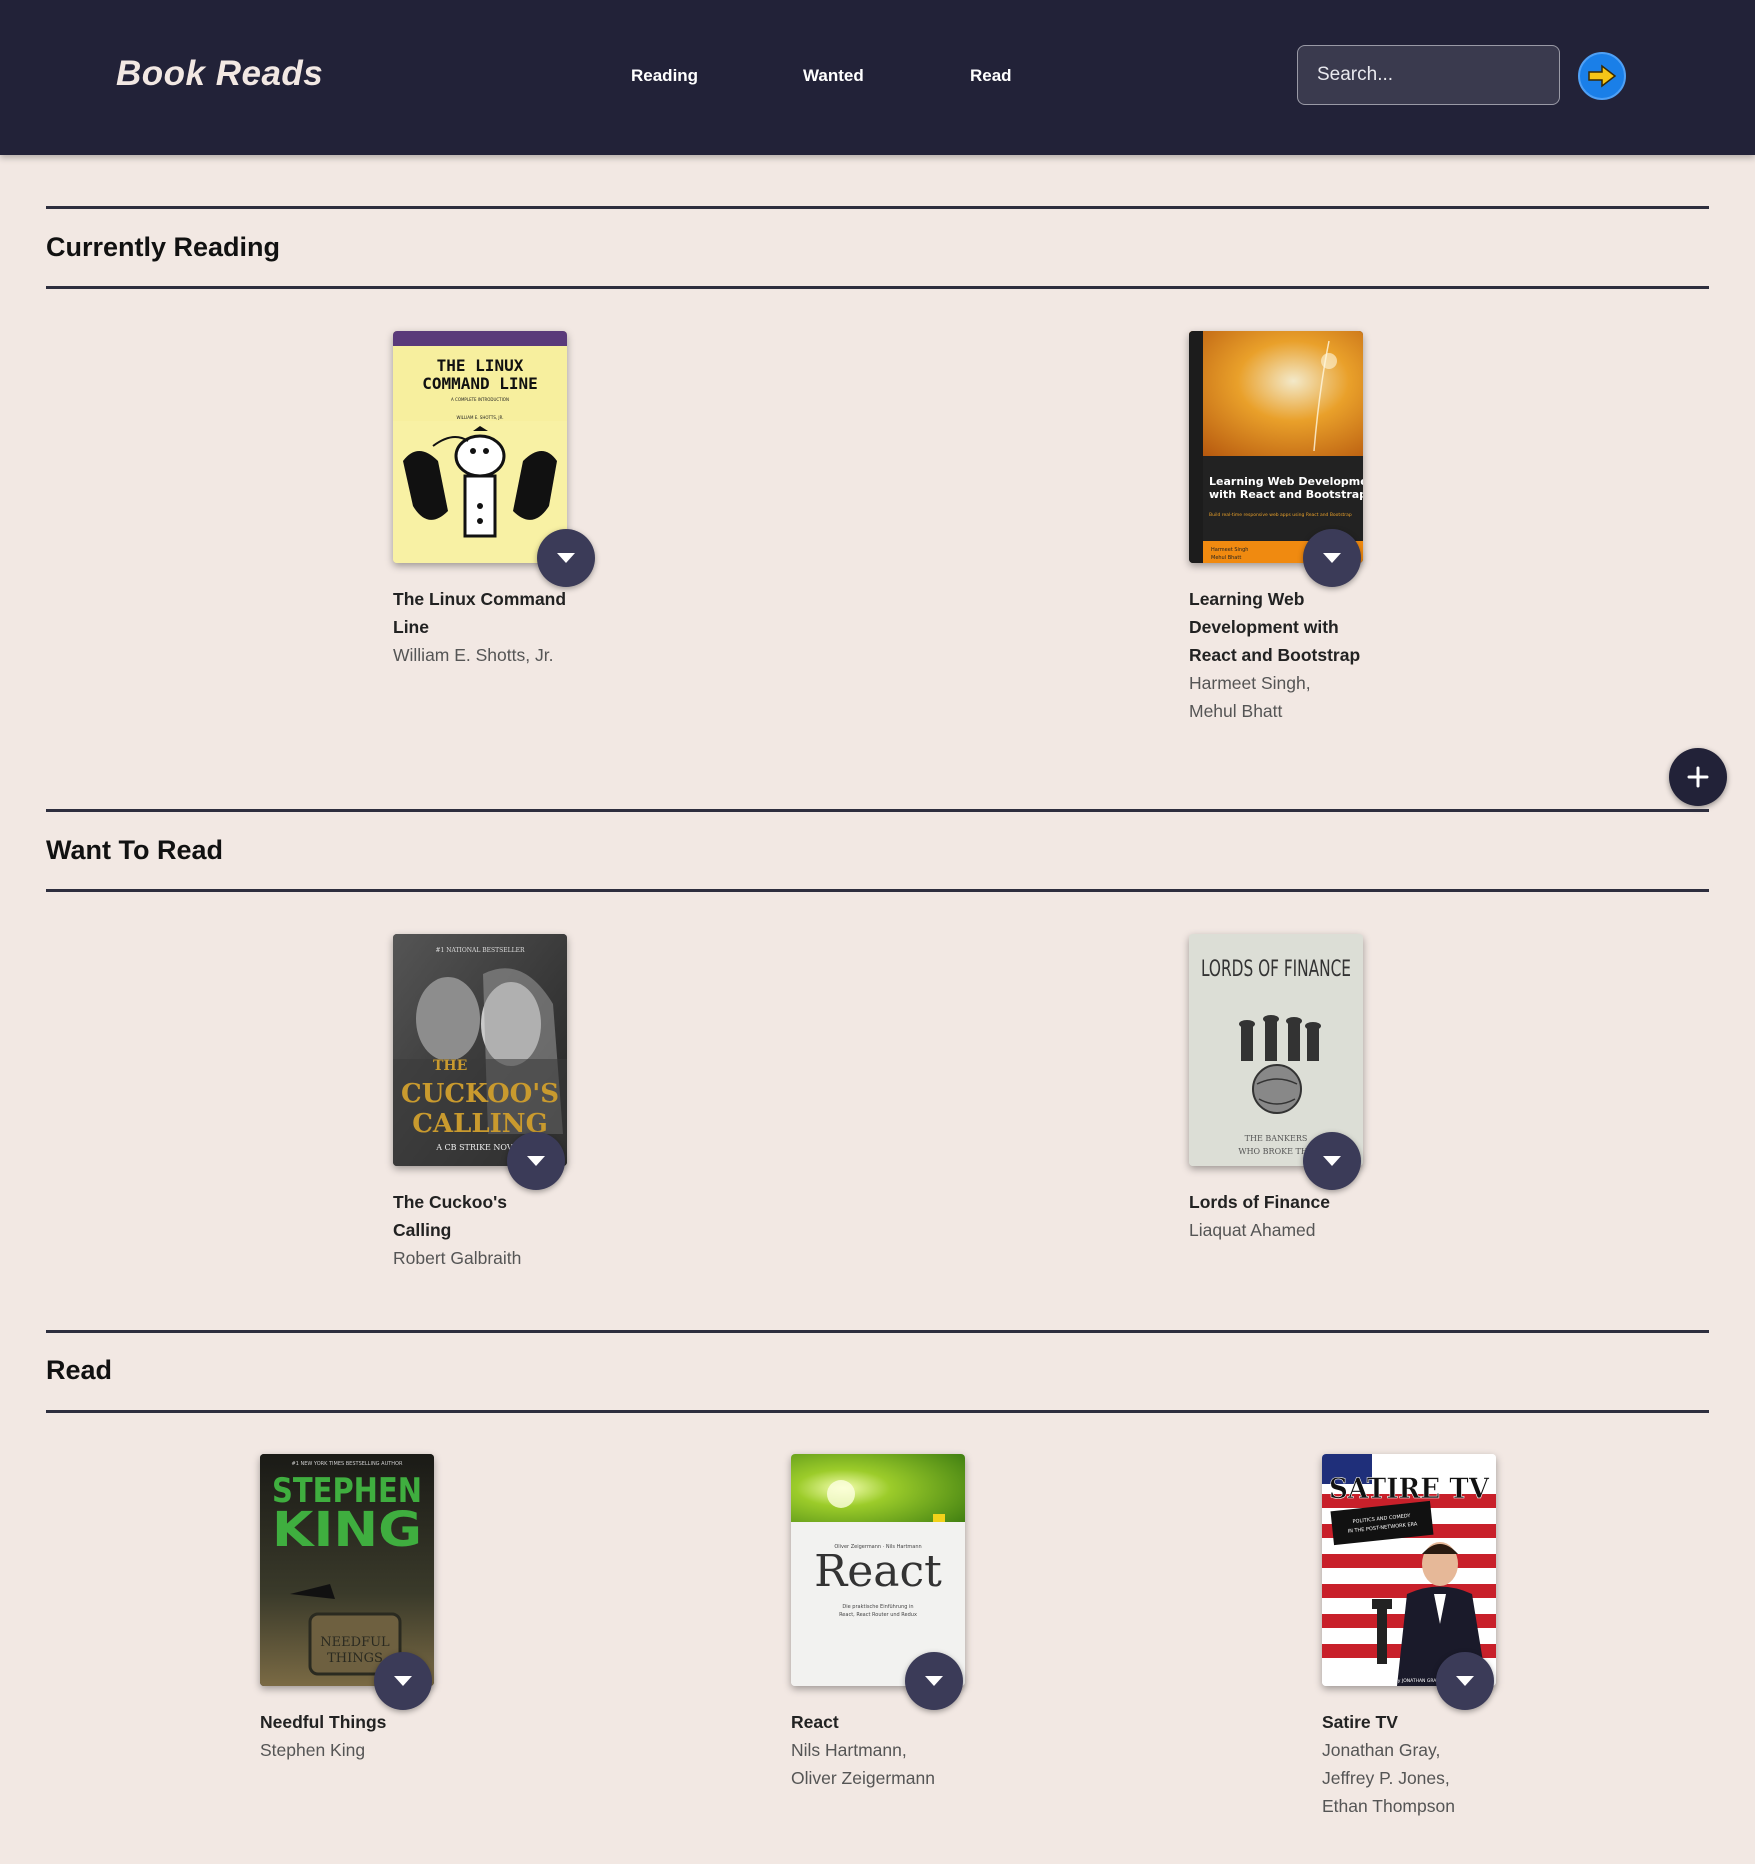 This screenshot has width=1755, height=1864. What do you see at coordinates (355, 1658) in the screenshot?
I see `svg-text: THINGS` at bounding box center [355, 1658].